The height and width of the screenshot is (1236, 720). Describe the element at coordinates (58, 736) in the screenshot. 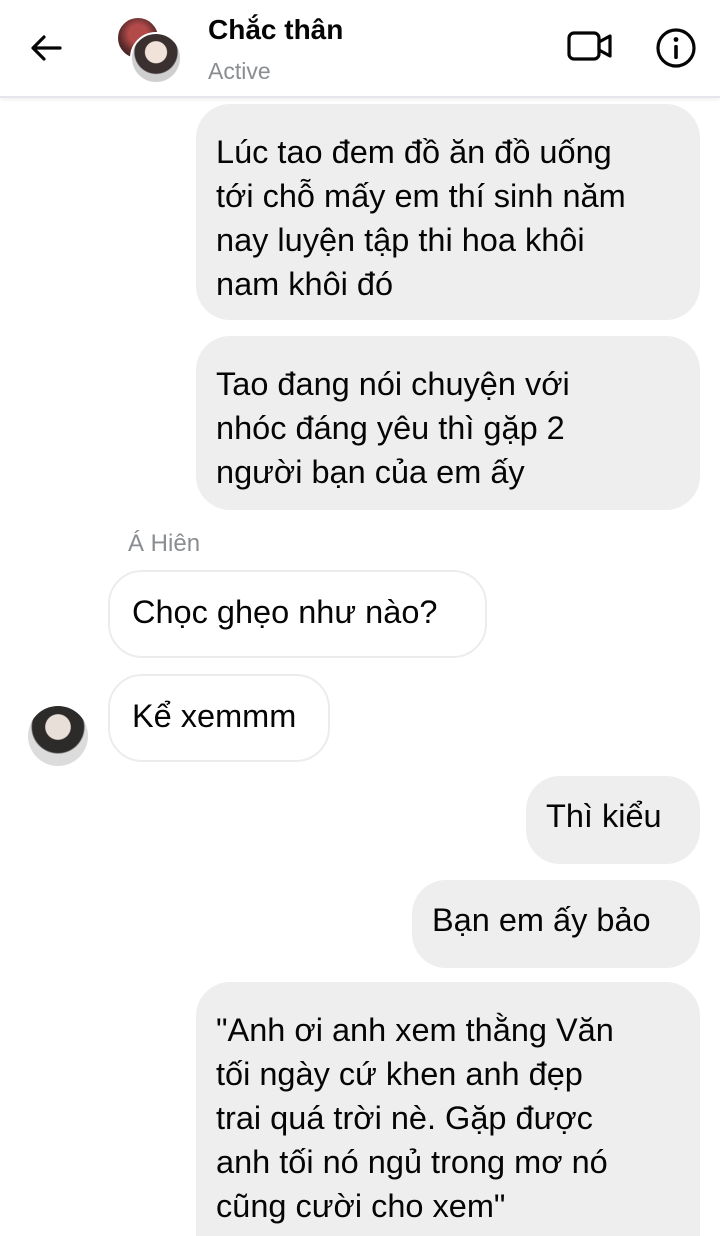

I see `sender-avatar` at that location.